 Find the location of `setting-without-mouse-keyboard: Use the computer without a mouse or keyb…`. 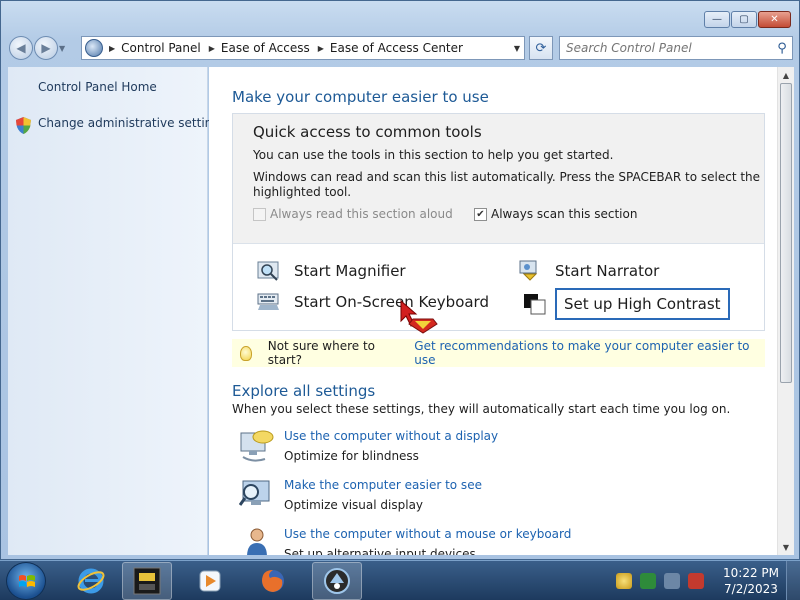

setting-without-mouse-keyboard: Use the computer without a mouse or keyb… is located at coordinates (489, 541).